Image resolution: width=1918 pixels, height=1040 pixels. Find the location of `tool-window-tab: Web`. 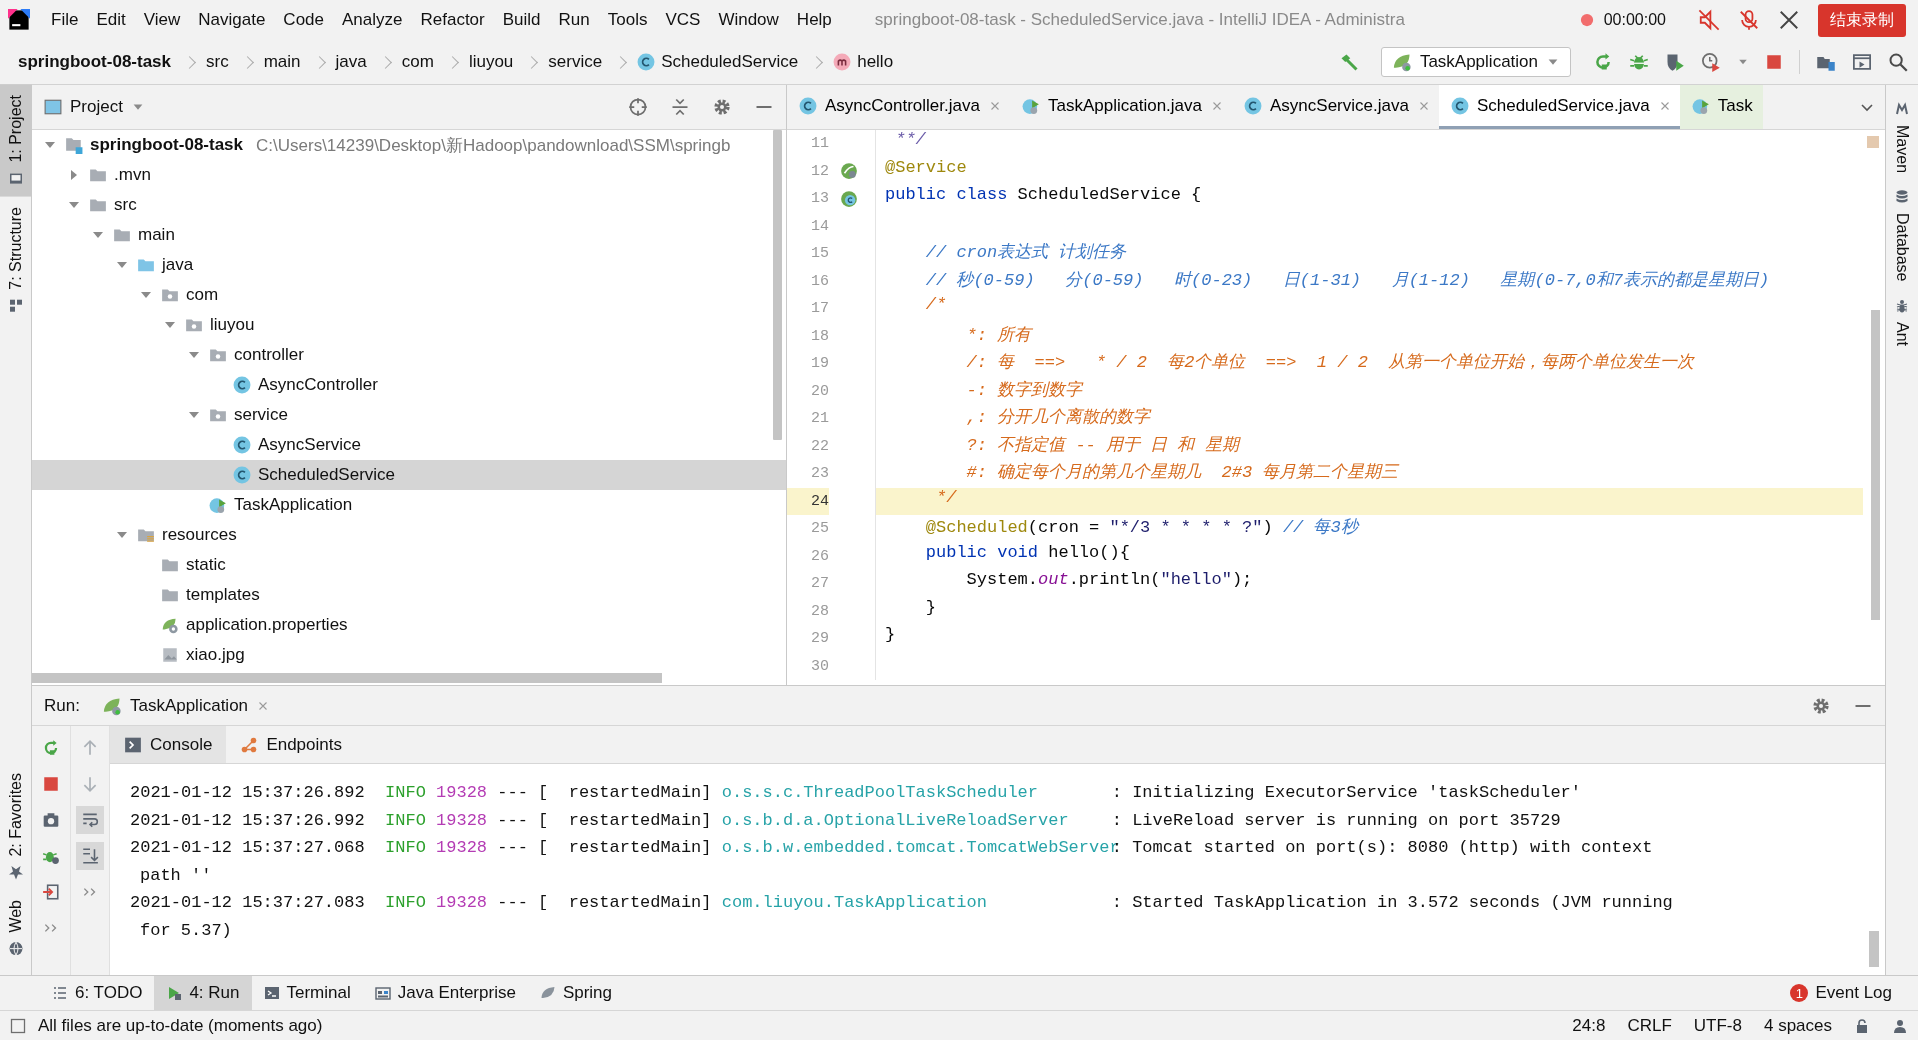

tool-window-tab: Web is located at coordinates (16, 928).